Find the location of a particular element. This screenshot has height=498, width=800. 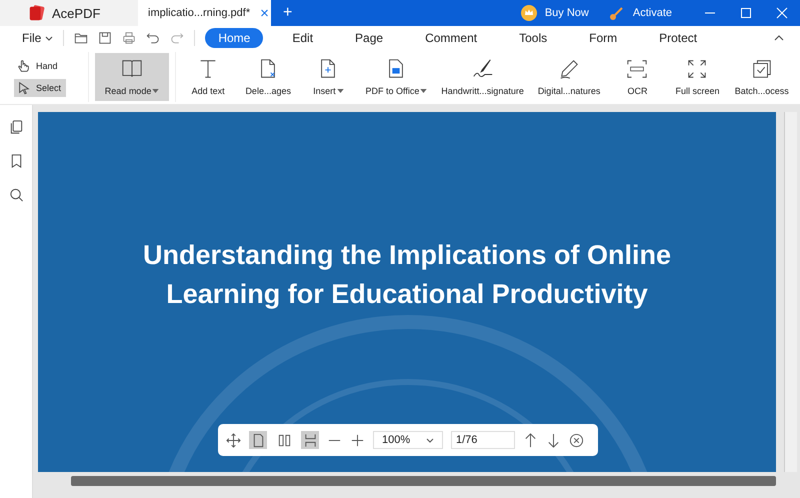

pencil-icon is located at coordinates (569, 69).